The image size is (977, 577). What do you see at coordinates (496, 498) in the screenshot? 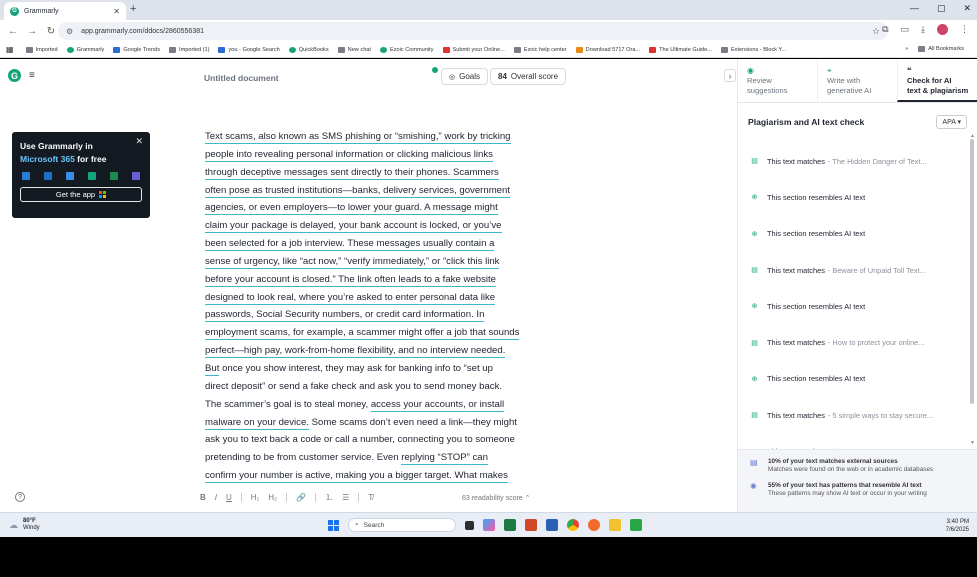
I see `readability-score-button: 63 readability score ⌃` at bounding box center [496, 498].